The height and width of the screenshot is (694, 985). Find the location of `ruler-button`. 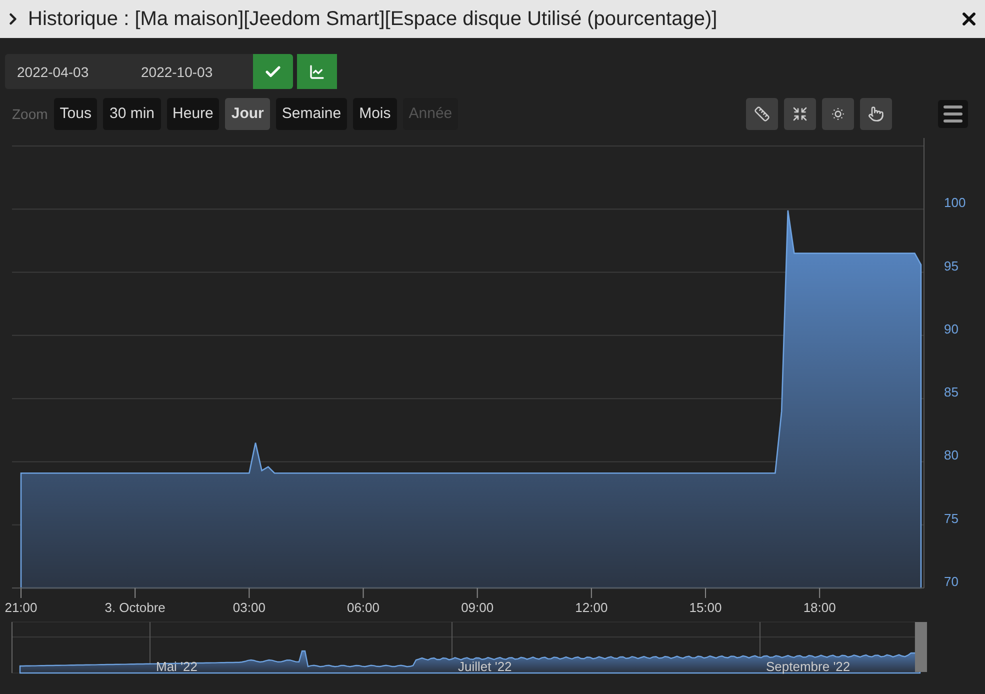

ruler-button is located at coordinates (762, 114).